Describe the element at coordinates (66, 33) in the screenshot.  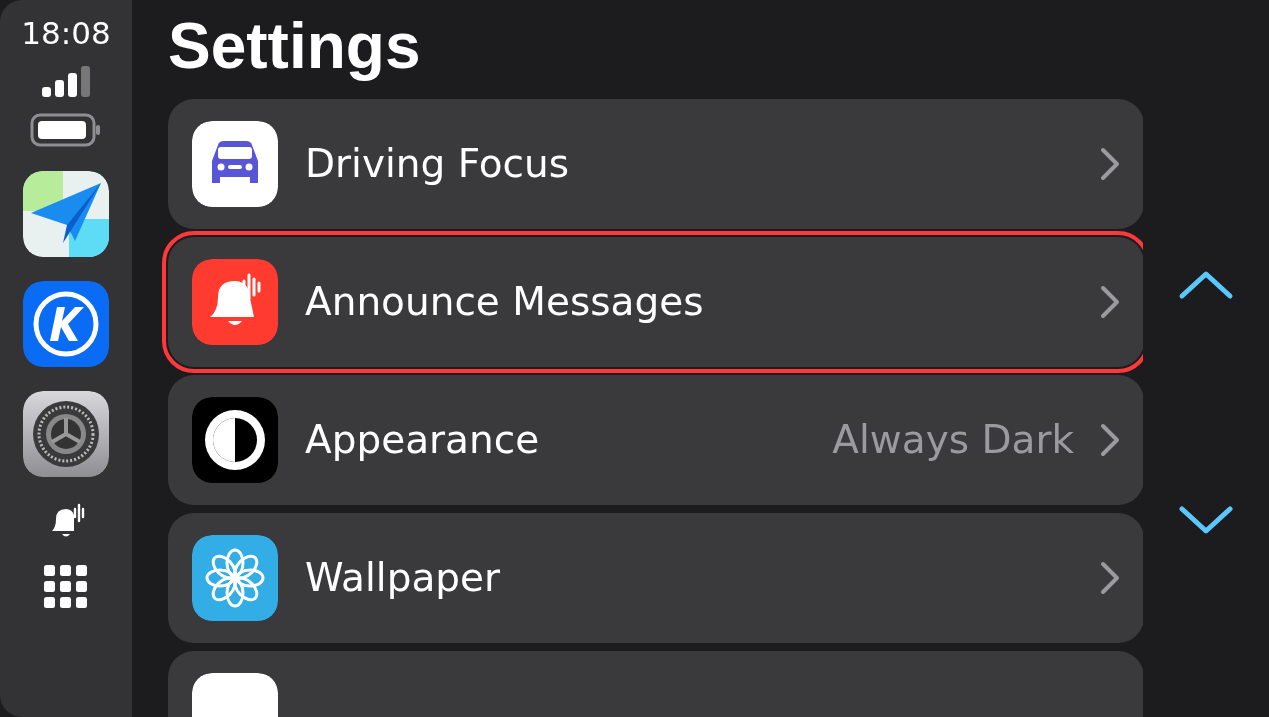
I see `clock-time: 18:08` at that location.